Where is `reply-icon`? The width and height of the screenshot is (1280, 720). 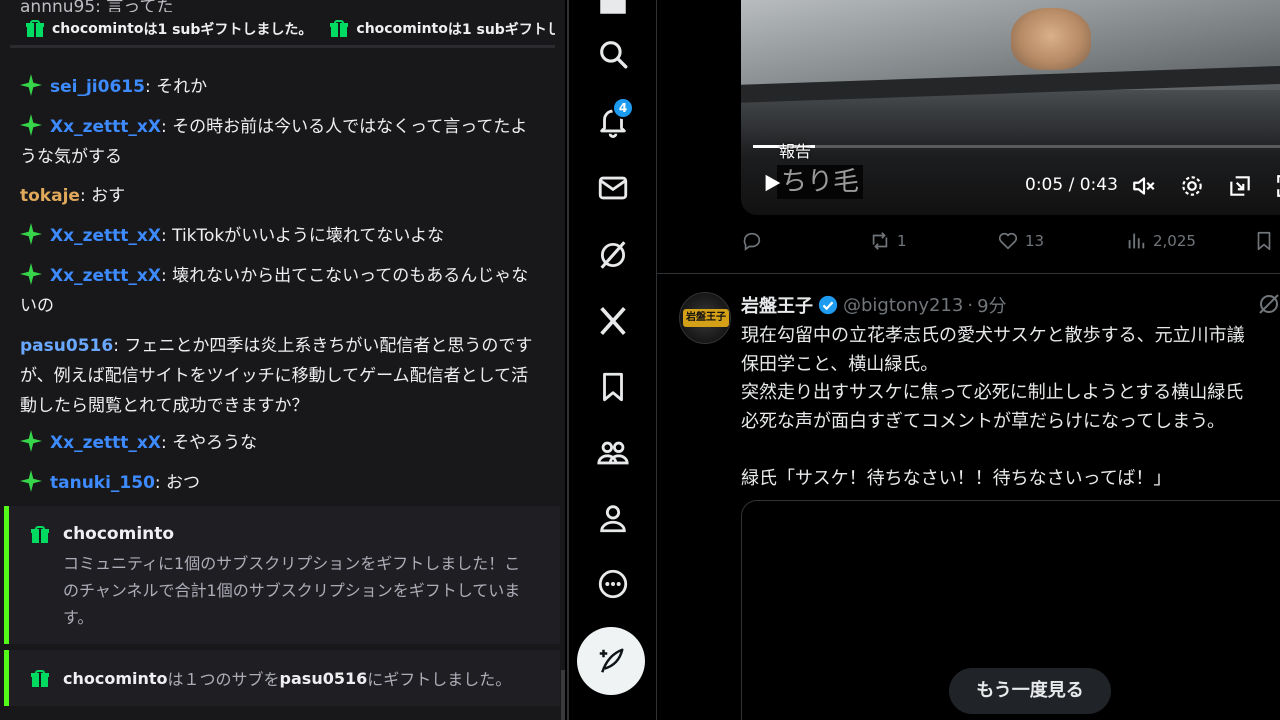 reply-icon is located at coordinates (752, 241).